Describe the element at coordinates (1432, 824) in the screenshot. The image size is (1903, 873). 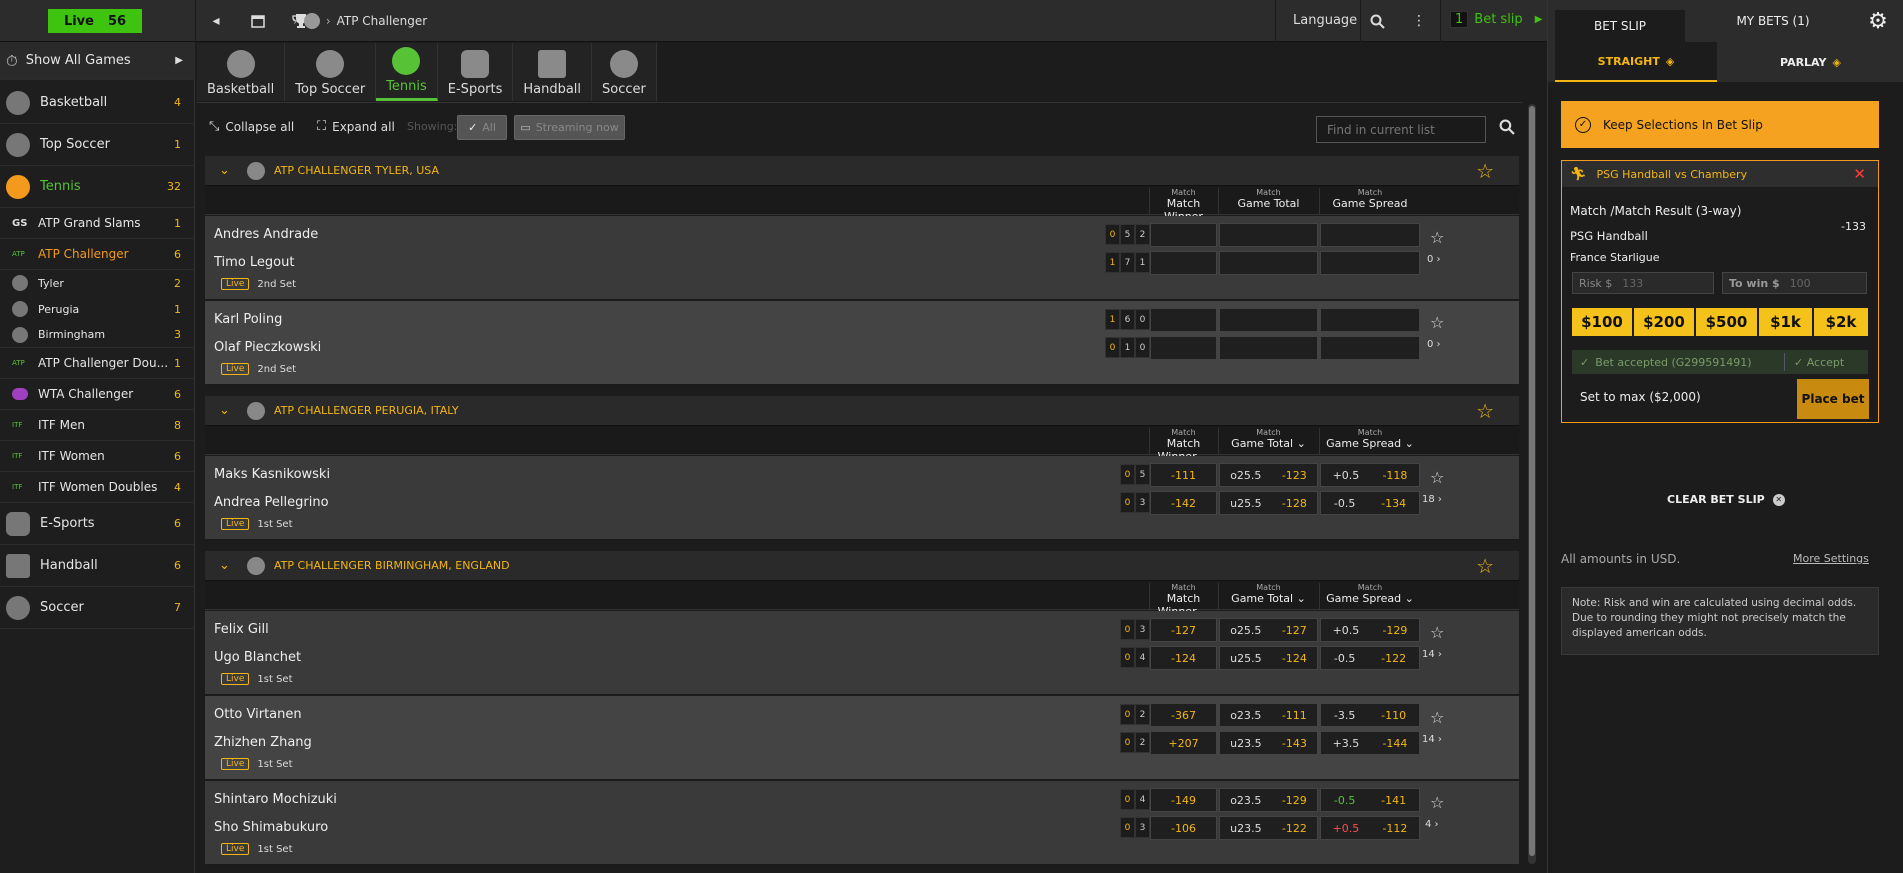
I see `more-markets-link: 4 ›` at that location.